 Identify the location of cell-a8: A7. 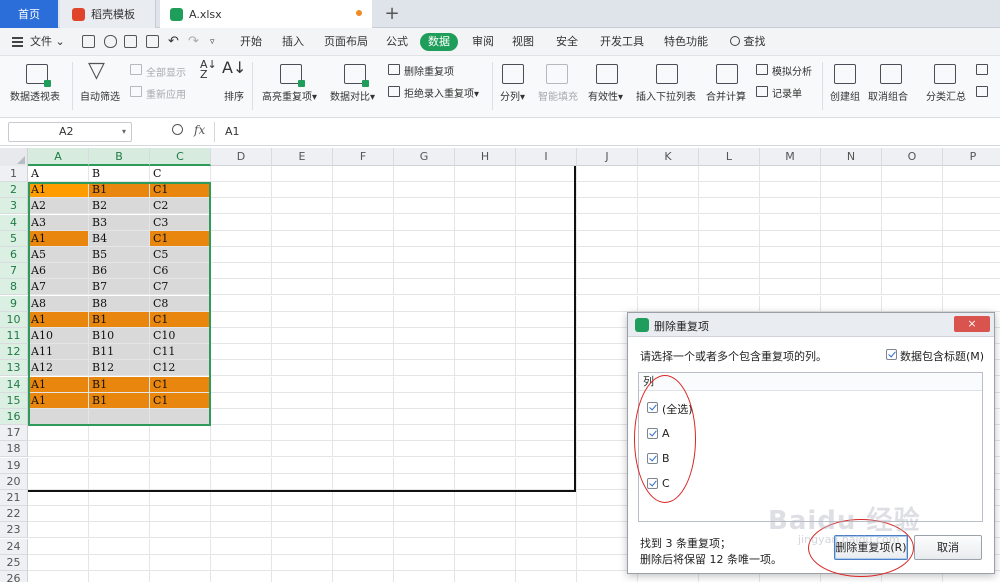
(58, 287).